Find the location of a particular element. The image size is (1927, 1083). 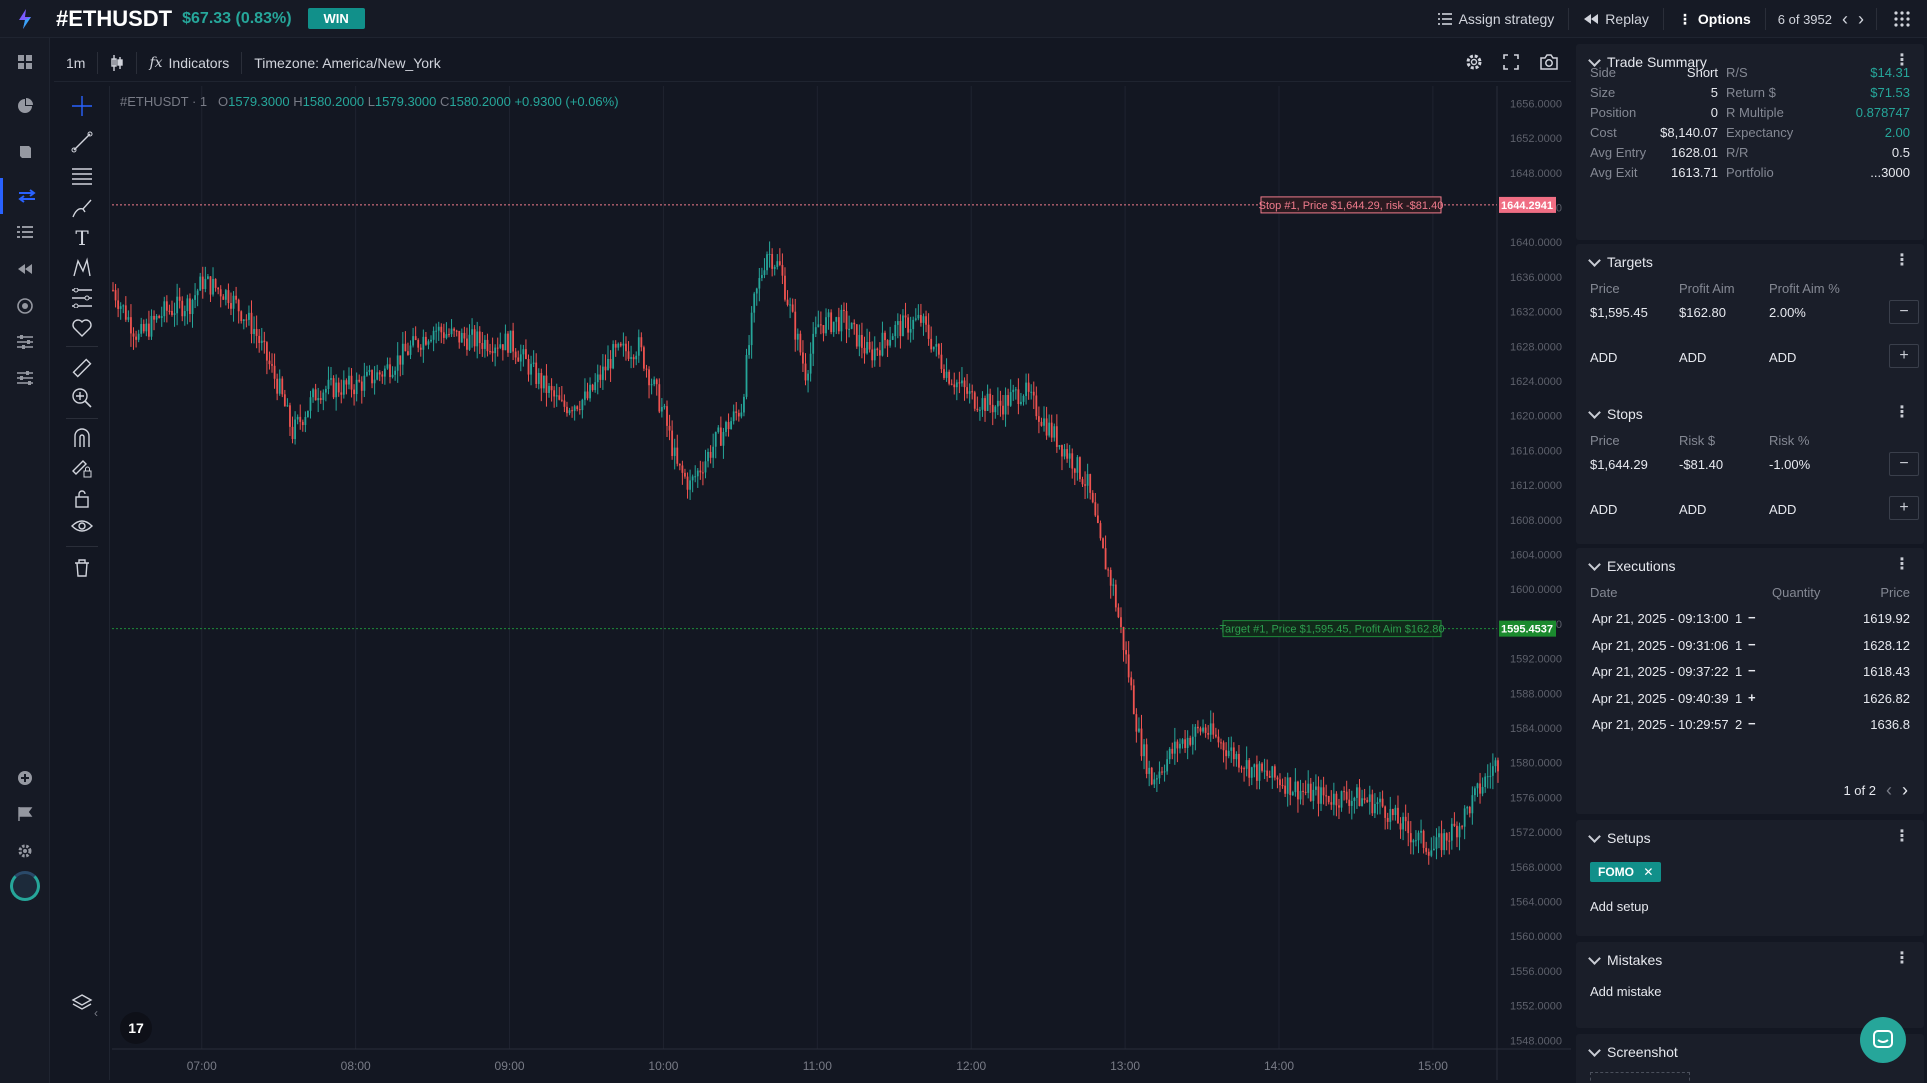

add-setup-link: Add setup is located at coordinates (1619, 906).